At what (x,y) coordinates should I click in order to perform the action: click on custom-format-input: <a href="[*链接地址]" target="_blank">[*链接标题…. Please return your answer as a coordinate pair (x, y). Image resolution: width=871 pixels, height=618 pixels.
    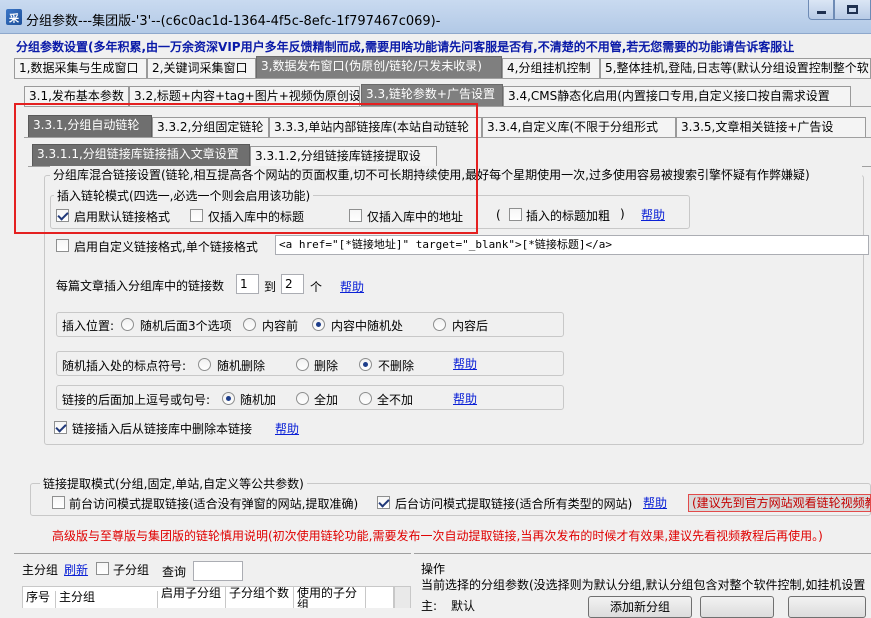
    Looking at the image, I should click on (572, 245).